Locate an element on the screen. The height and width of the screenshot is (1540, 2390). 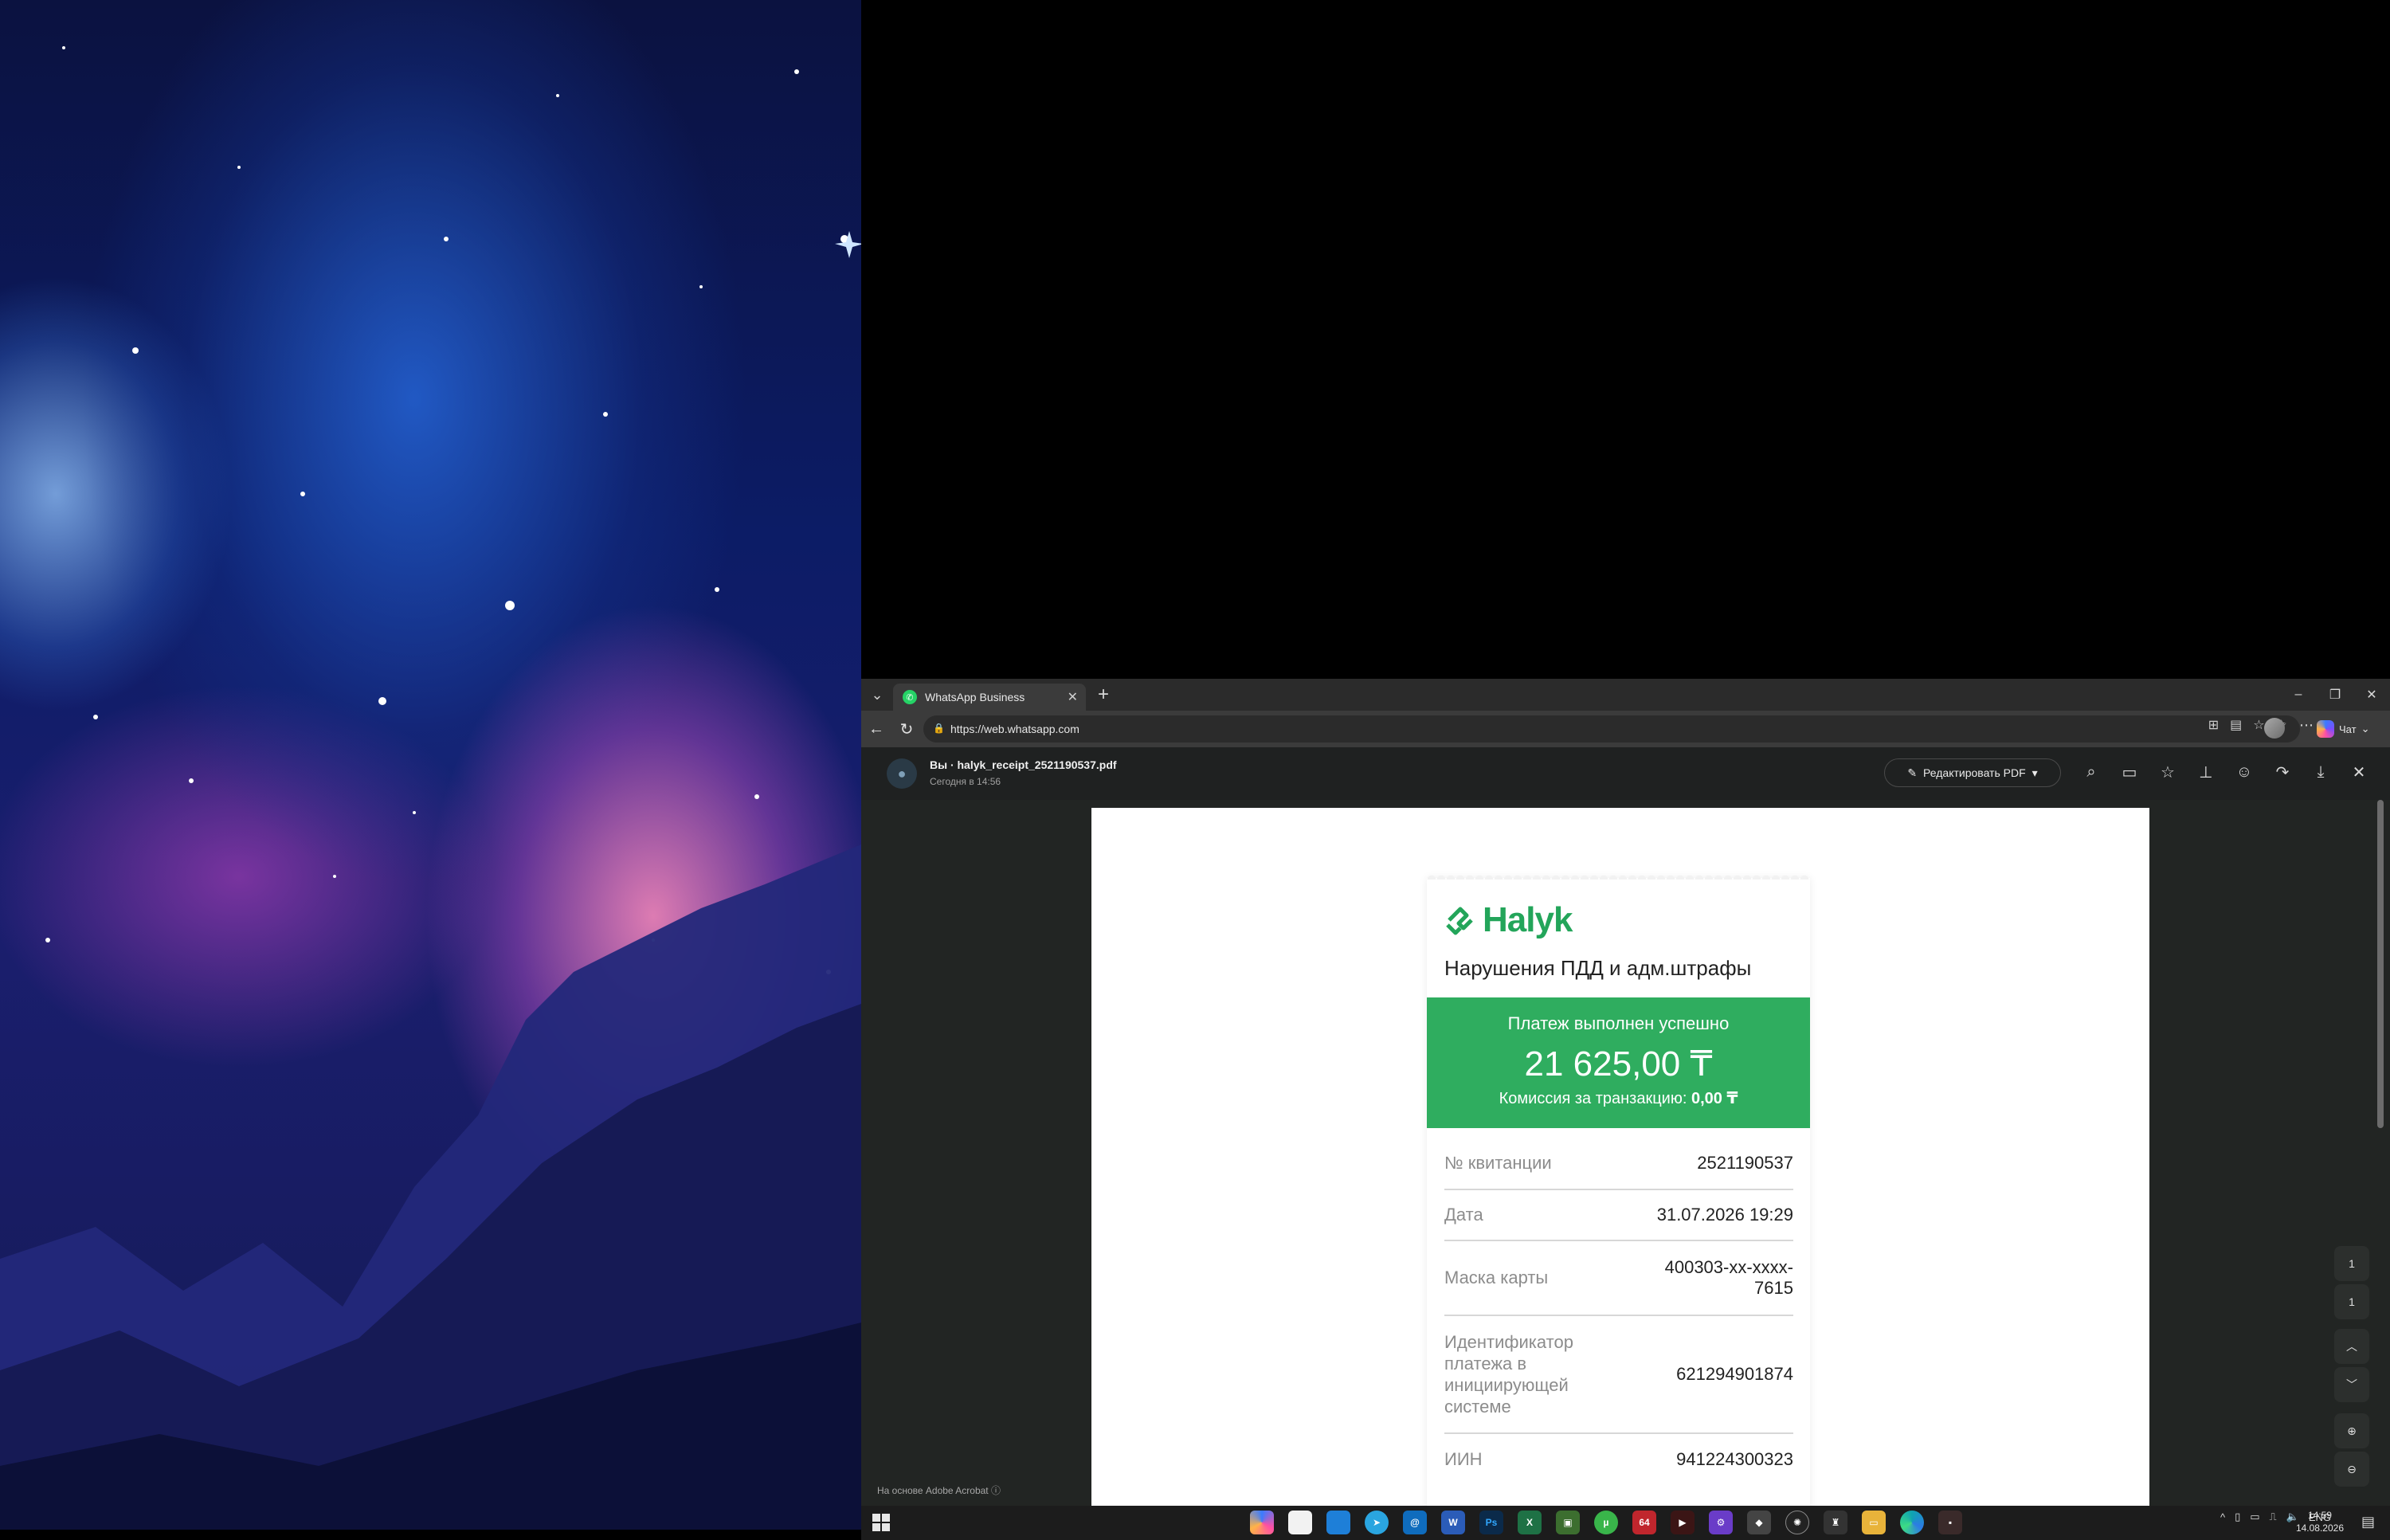
favorite-star-icon: ☆ is located at coordinates (2258, 725).